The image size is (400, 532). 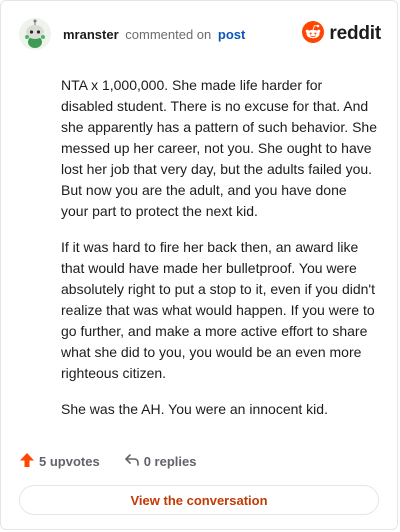 I want to click on reddit-wordmark: reddit, so click(x=355, y=33).